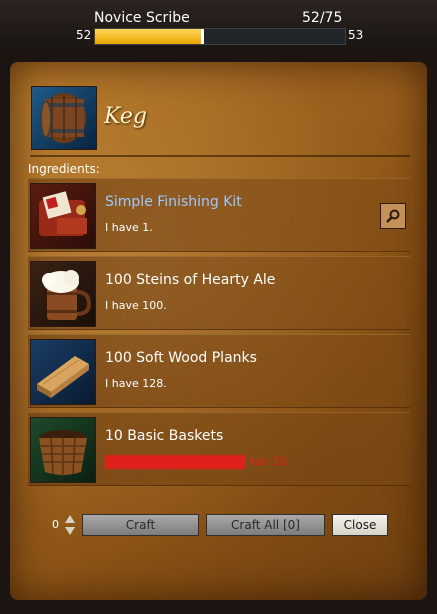  What do you see at coordinates (219, 449) in the screenshot?
I see `ingredient-row: 10 Basic Baskets has 10.` at bounding box center [219, 449].